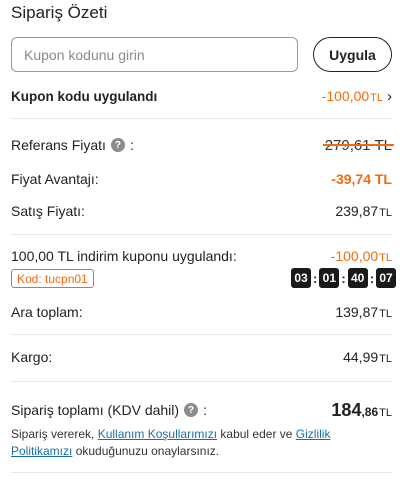  I want to click on shipping-row: Kargo: 44,99TL, so click(201, 357).